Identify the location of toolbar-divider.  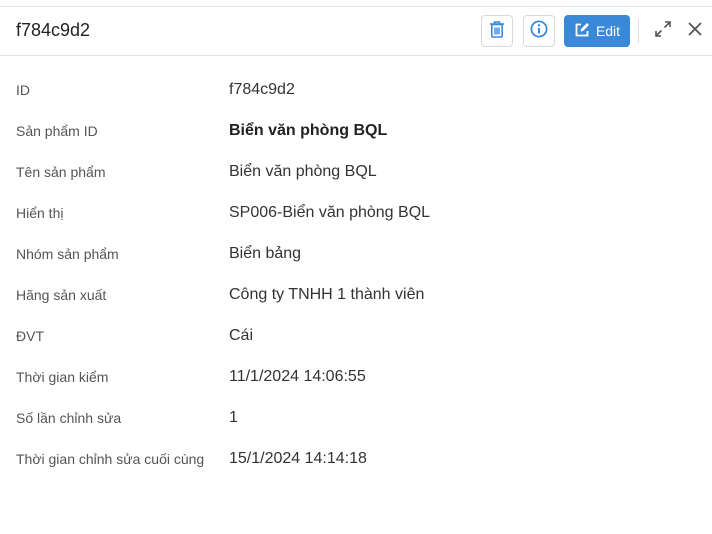
(638, 31).